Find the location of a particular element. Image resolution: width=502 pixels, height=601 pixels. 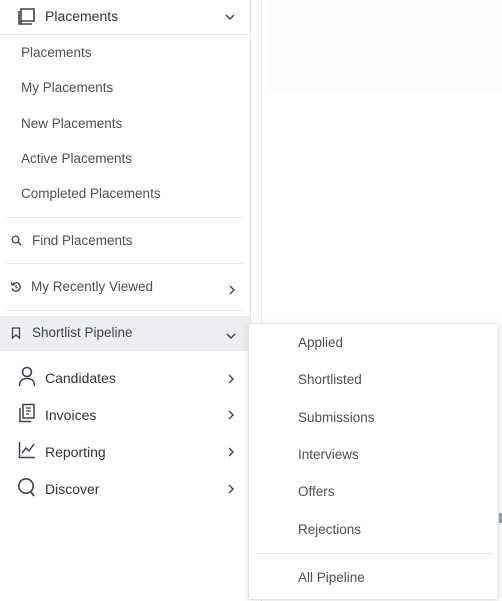

shortlist-pipeline-label: Shortlist Pipeline is located at coordinates (82, 332).